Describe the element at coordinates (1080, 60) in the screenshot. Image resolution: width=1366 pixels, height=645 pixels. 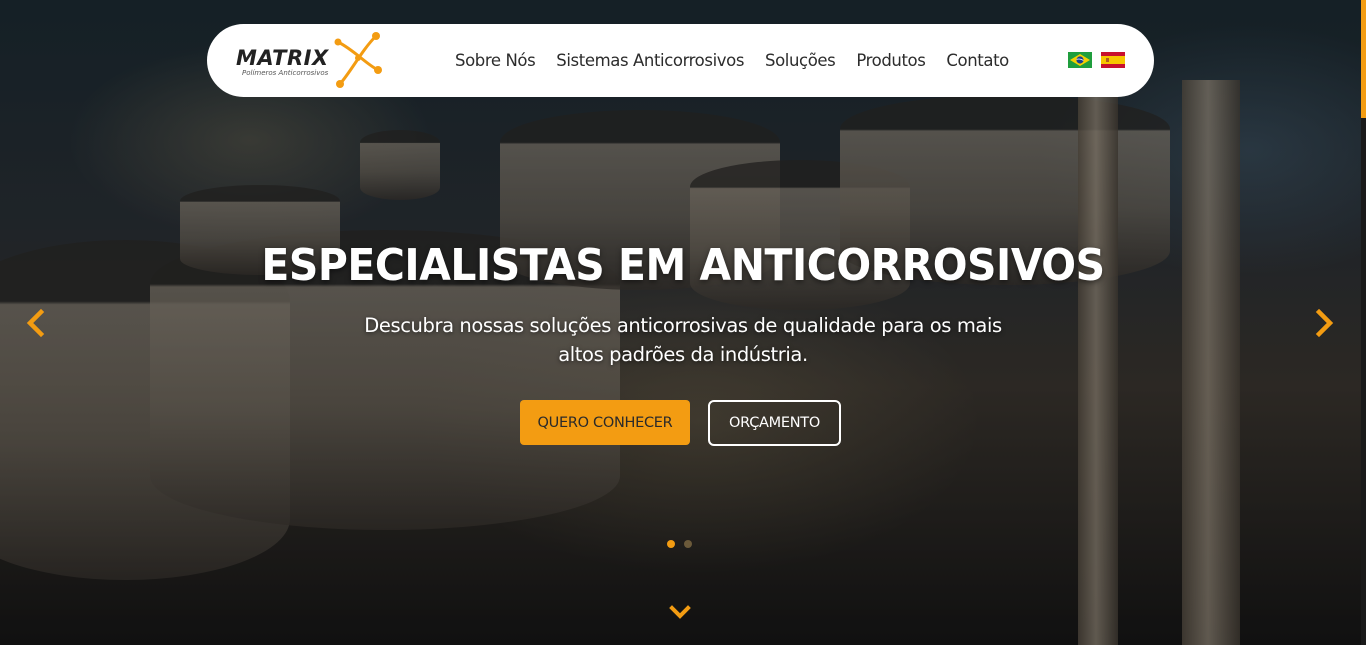
I see `brazil-flag-icon` at that location.